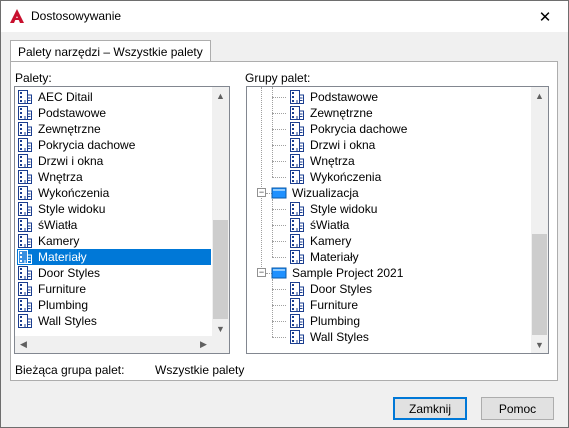 This screenshot has height=428, width=569. I want to click on close-button: Zamknij, so click(430, 408).